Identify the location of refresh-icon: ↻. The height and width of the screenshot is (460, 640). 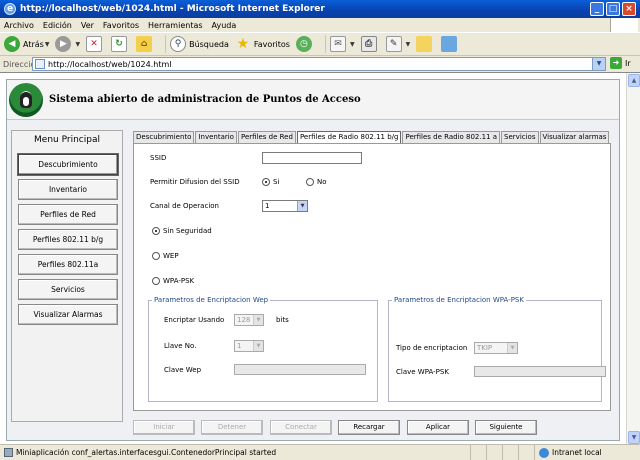
(119, 44).